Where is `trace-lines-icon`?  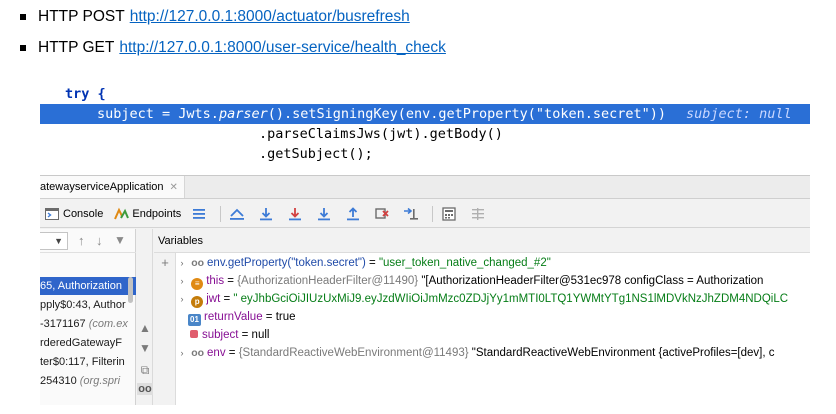
trace-lines-icon is located at coordinates (478, 214).